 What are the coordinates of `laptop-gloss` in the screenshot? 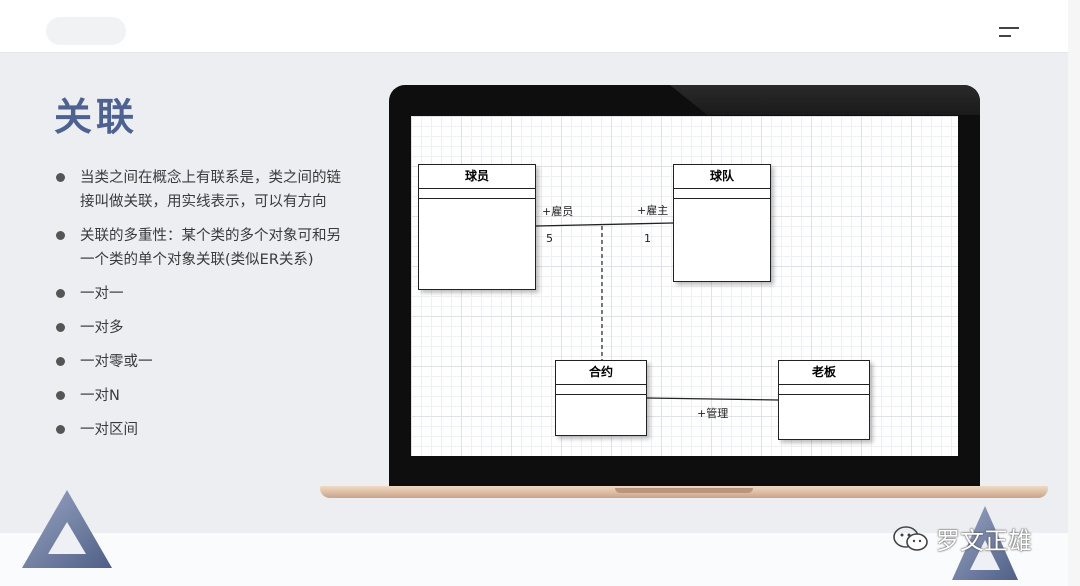 It's located at (825, 100).